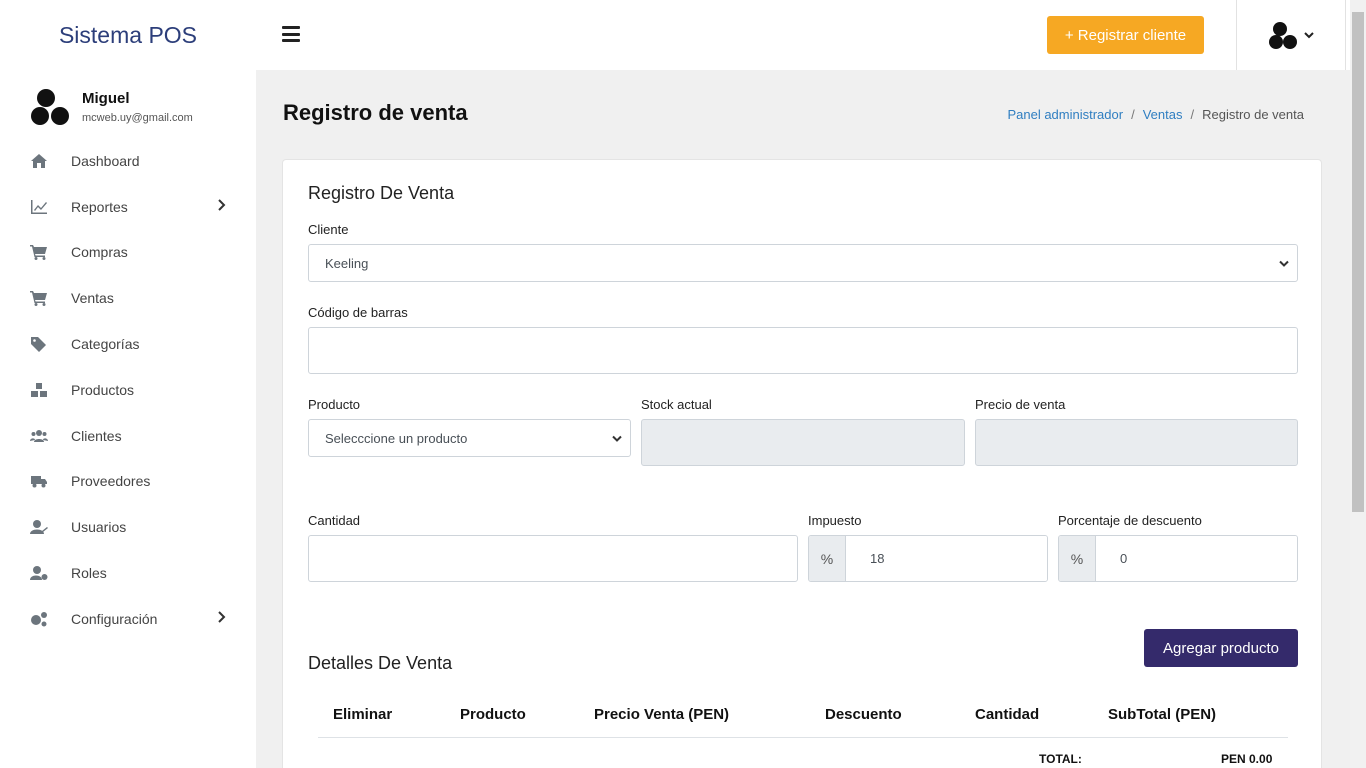 This screenshot has height=768, width=1366. I want to click on sidebar-item-label: Reportes, so click(99, 206).